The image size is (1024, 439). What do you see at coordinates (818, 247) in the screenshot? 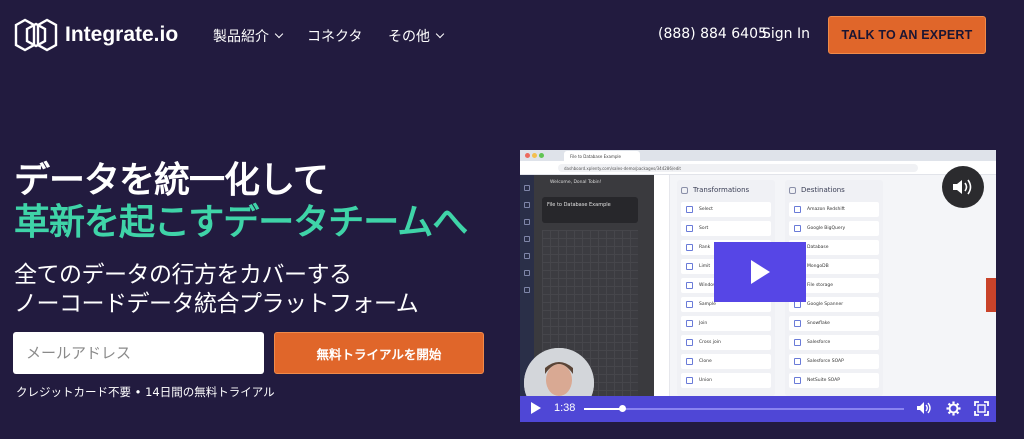
I see `component-label: Database` at bounding box center [818, 247].